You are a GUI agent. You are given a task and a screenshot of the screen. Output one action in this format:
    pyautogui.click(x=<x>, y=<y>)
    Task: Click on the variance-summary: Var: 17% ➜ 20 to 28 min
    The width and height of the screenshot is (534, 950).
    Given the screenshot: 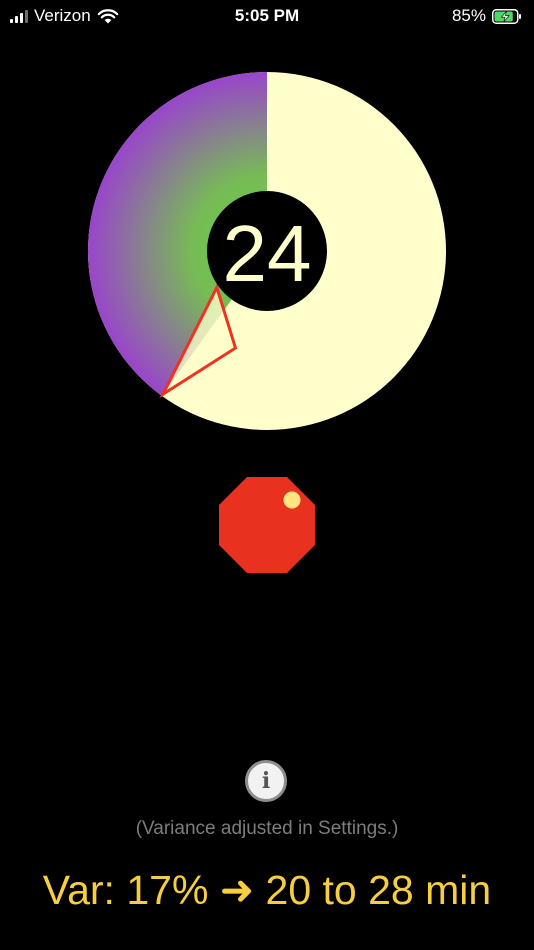 What is the action you would take?
    pyautogui.click(x=267, y=890)
    